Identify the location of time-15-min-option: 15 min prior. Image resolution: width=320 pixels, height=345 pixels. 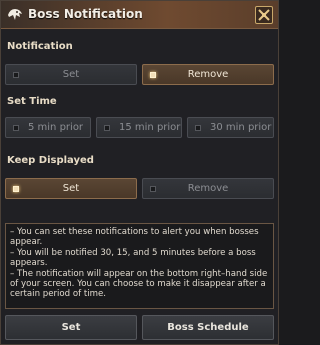
(139, 127).